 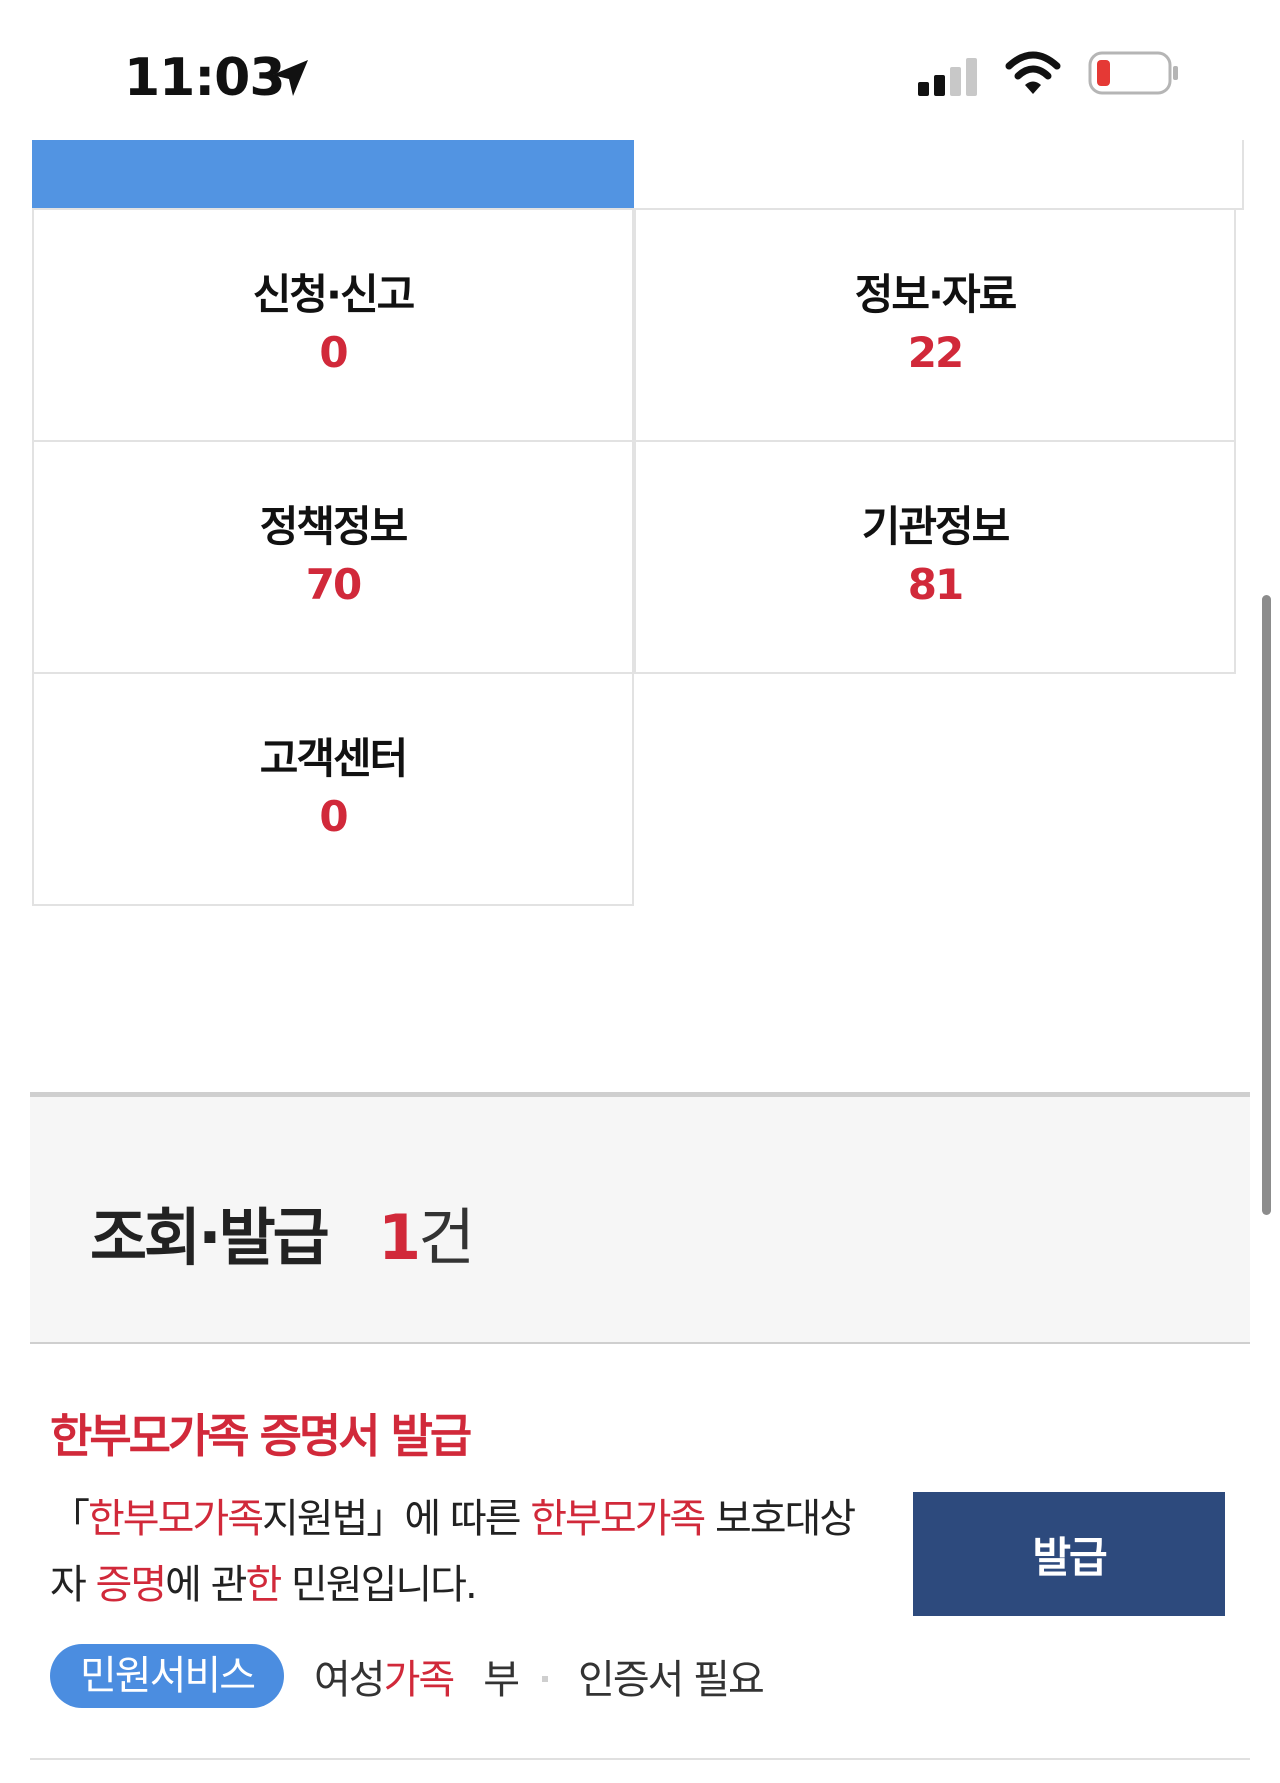 What do you see at coordinates (333, 557) in the screenshot?
I see `category-policy-info: 정책정보 70` at bounding box center [333, 557].